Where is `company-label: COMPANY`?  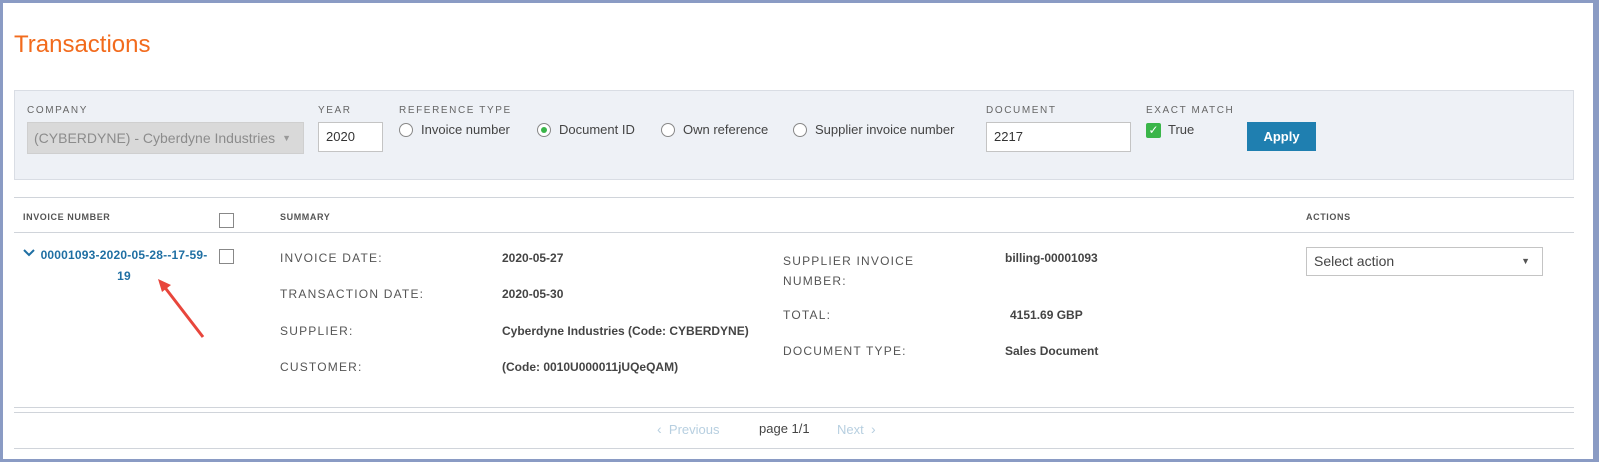 company-label: COMPANY is located at coordinates (58, 110).